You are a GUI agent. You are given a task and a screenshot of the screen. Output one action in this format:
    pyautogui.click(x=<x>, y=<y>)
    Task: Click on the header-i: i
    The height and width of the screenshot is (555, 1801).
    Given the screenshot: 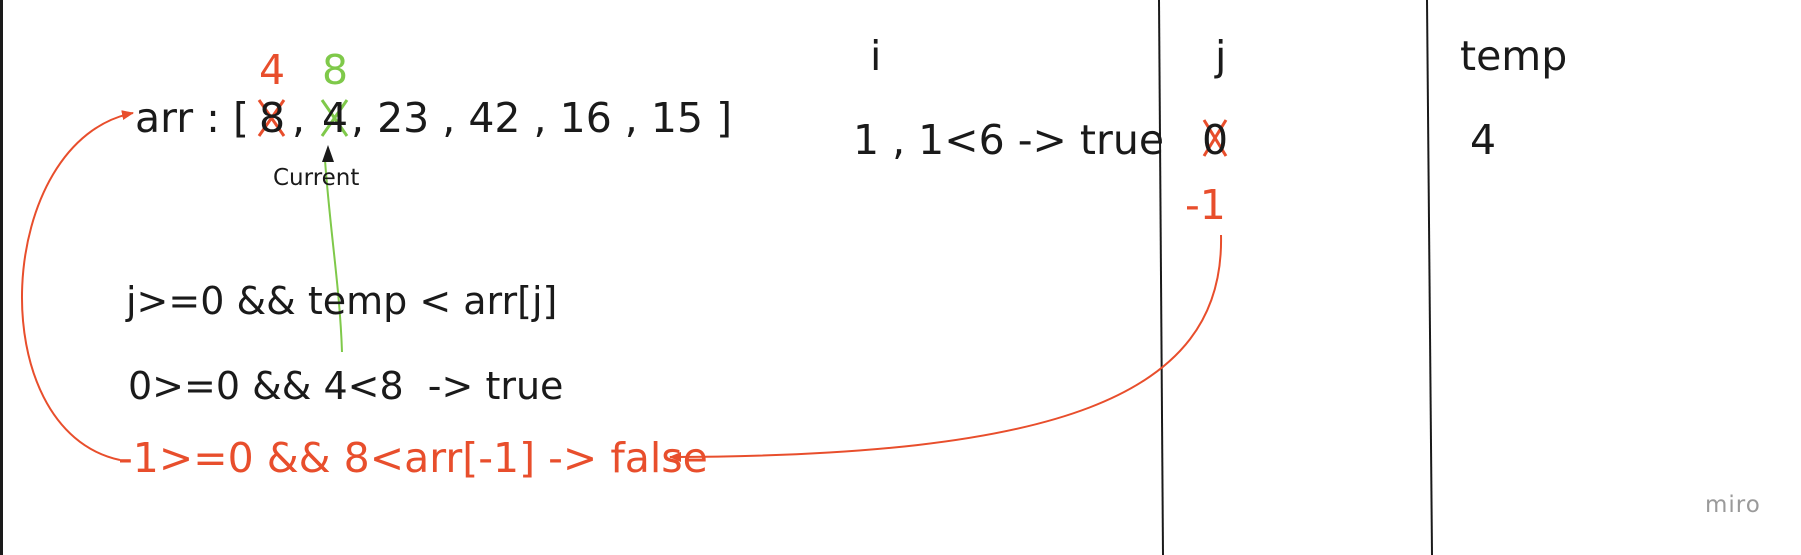 What is the action you would take?
    pyautogui.click(x=876, y=56)
    